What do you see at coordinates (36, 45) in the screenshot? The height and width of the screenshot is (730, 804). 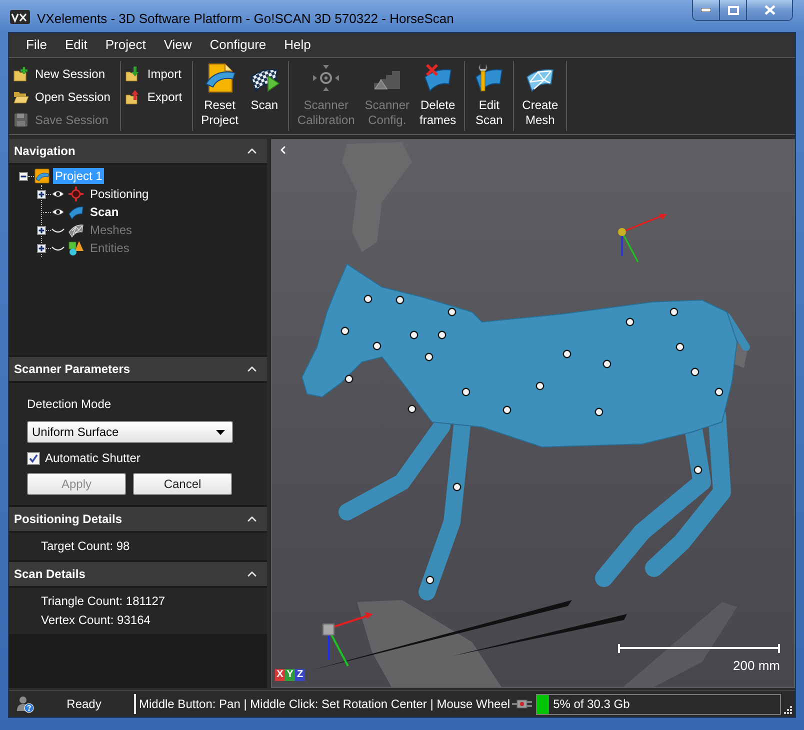 I see `menu-item: File` at bounding box center [36, 45].